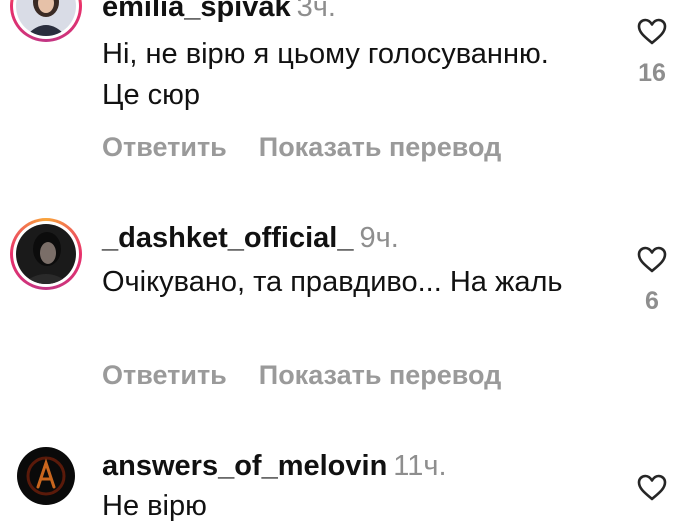 This screenshot has width=700, height=525. I want to click on comment-text: Ні, не вірю я цьому голосуванню. Це сюр, so click(325, 74).